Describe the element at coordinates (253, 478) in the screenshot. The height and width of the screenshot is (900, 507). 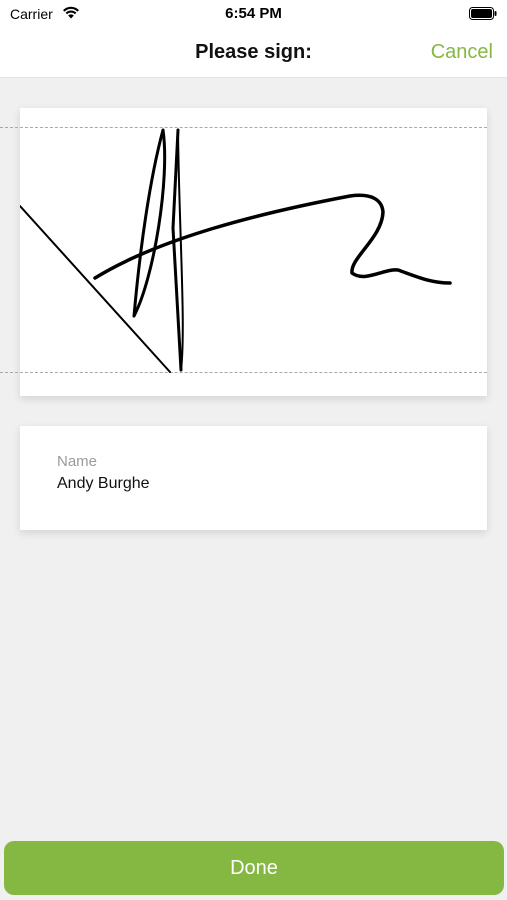
I see `name-field: Name Andy Burghe` at that location.